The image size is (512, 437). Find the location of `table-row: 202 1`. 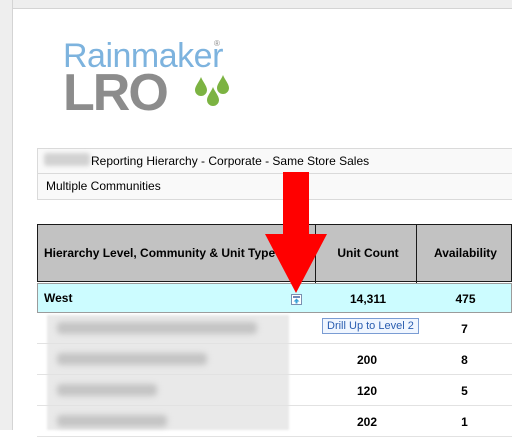

table-row: 202 1 is located at coordinates (274, 422).